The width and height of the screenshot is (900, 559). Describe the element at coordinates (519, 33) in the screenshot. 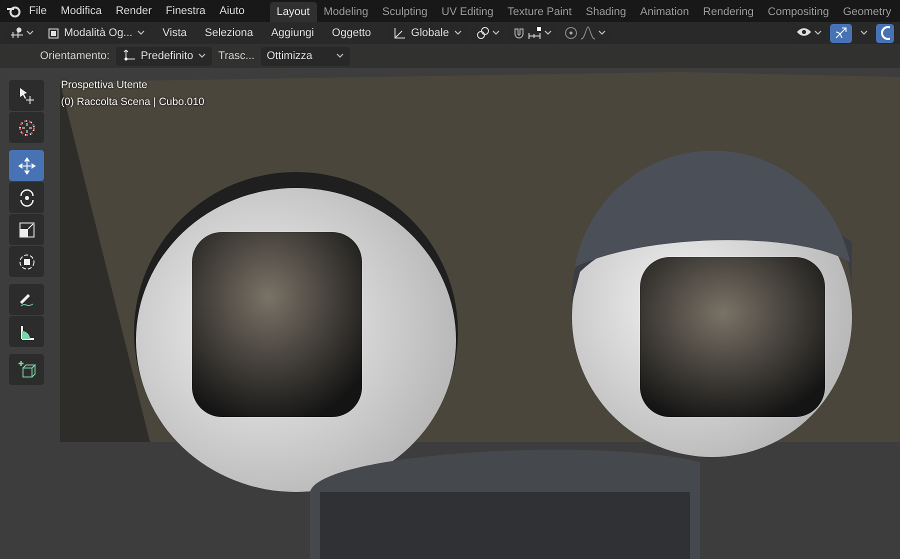

I see `magnet-icon` at that location.